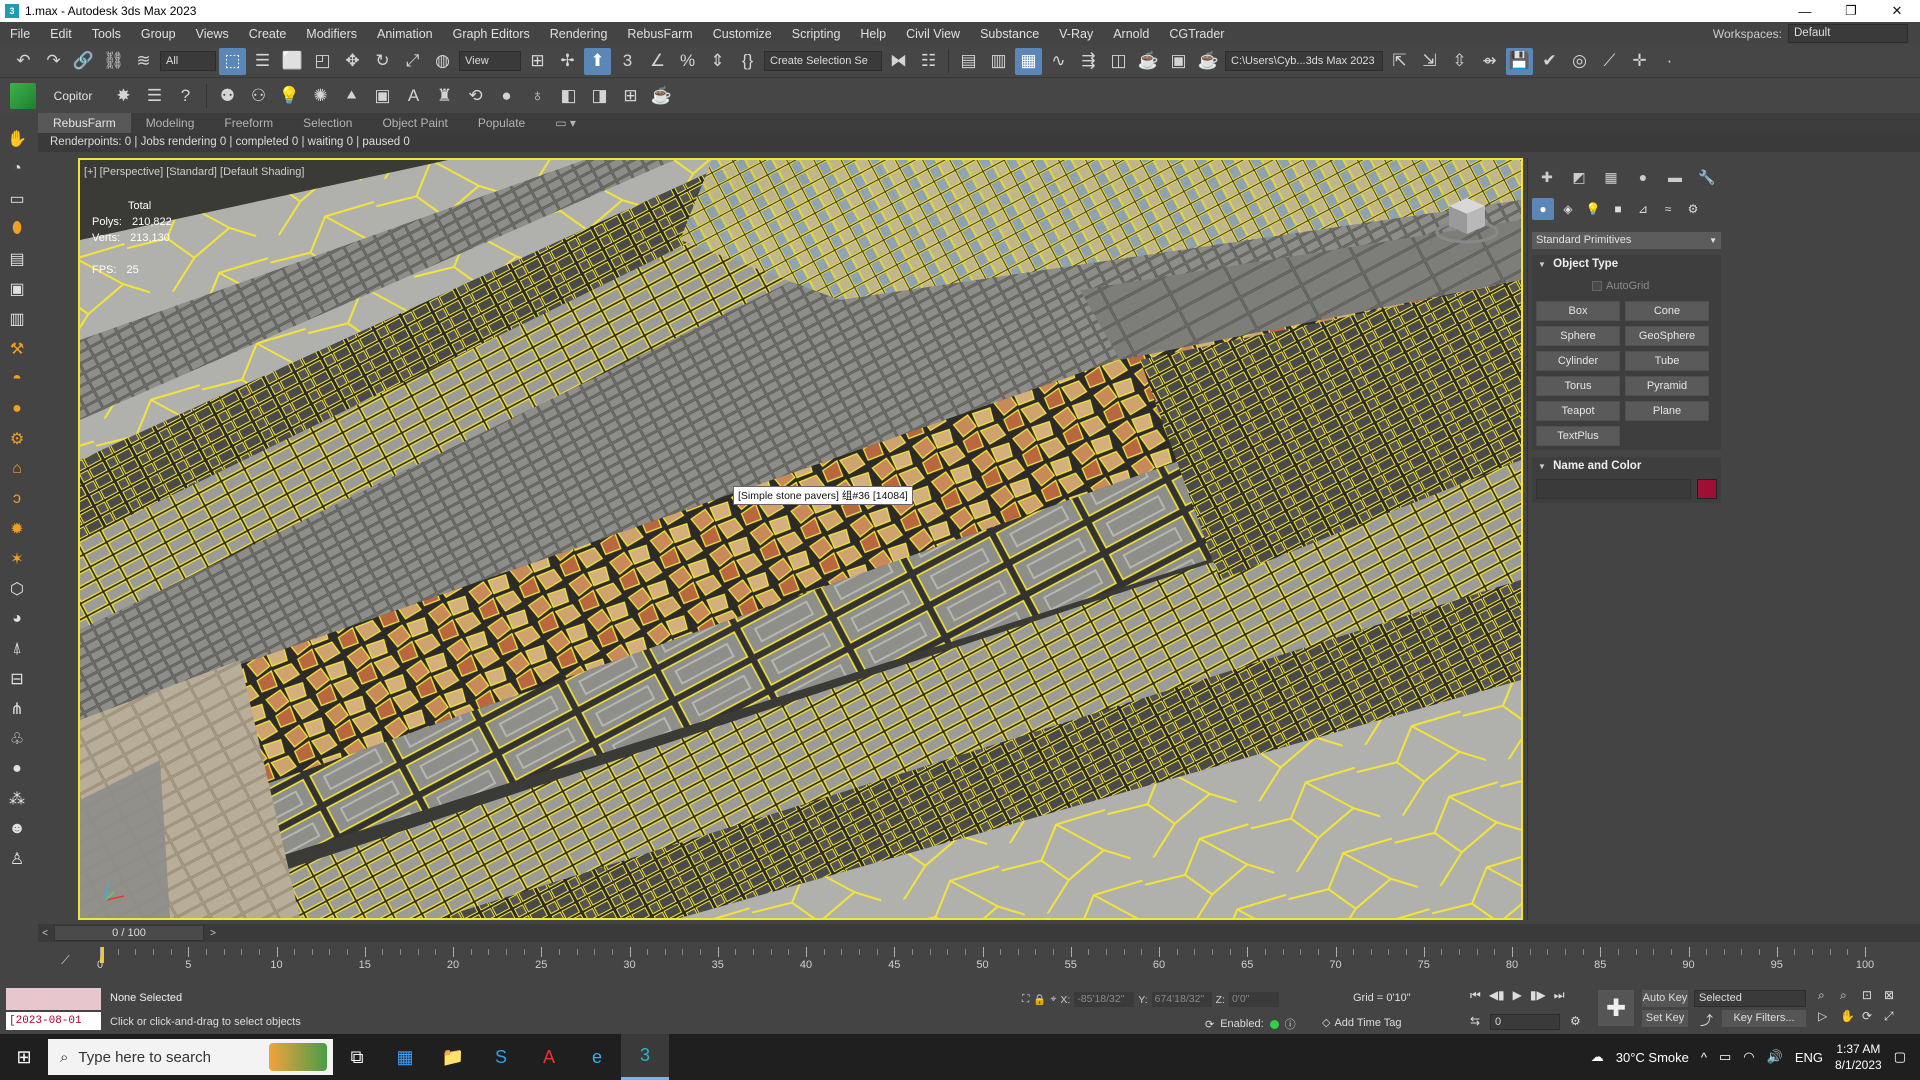 Image resolution: width=1920 pixels, height=1080 pixels. Describe the element at coordinates (1547, 177) in the screenshot. I see `create-tab-icon: ✚` at that location.